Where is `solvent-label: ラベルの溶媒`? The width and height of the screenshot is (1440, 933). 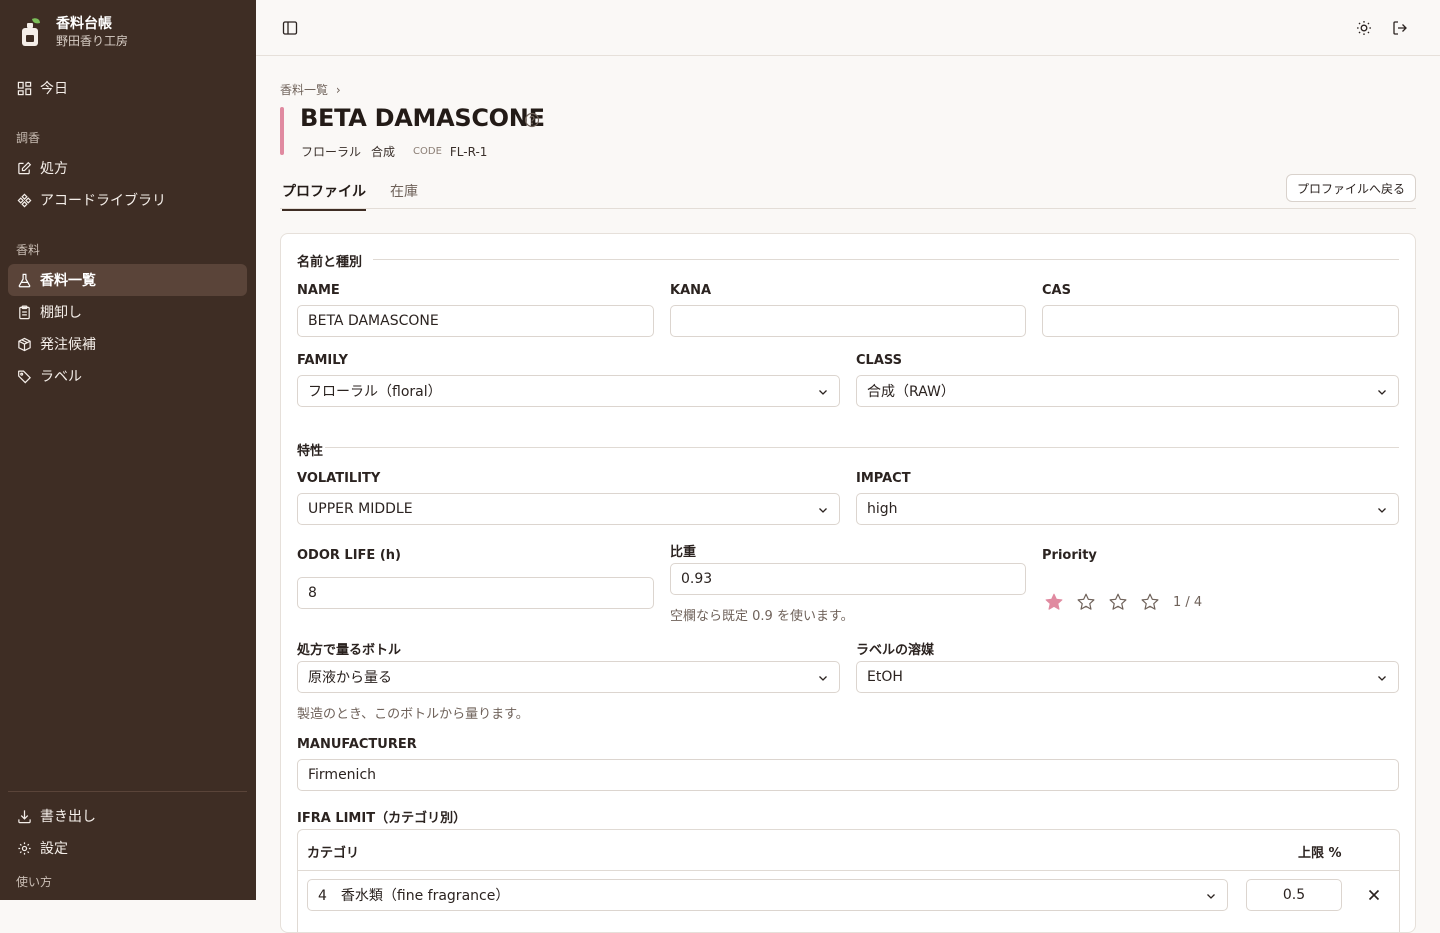 solvent-label: ラベルの溶媒 is located at coordinates (895, 650).